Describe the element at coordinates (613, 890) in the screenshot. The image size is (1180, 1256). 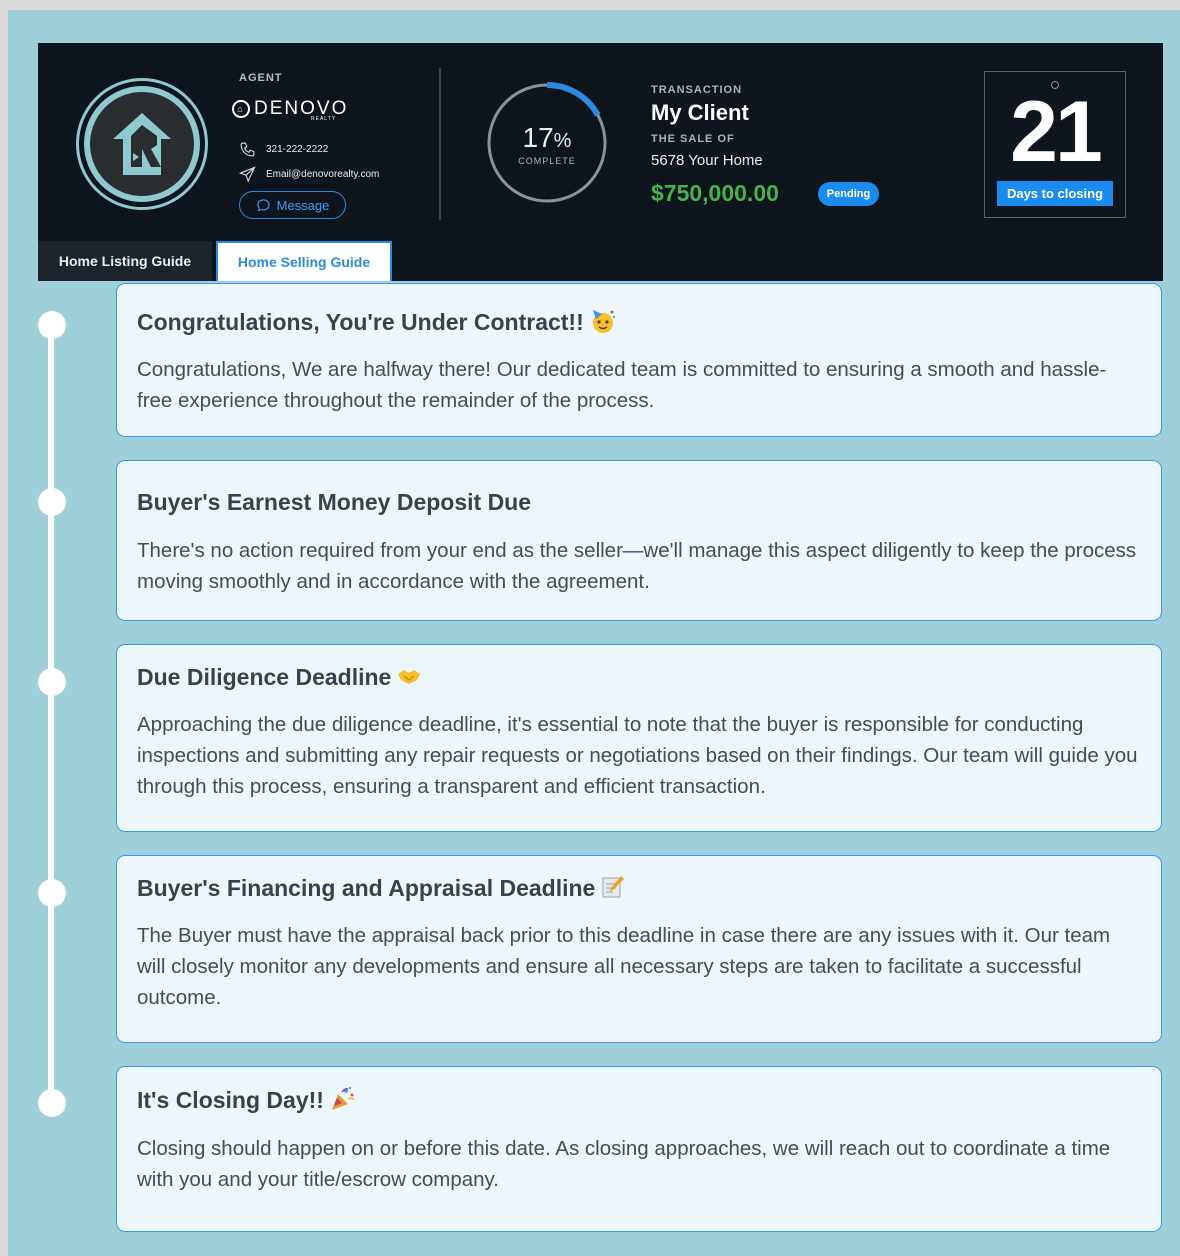
I see `memo-icon` at that location.